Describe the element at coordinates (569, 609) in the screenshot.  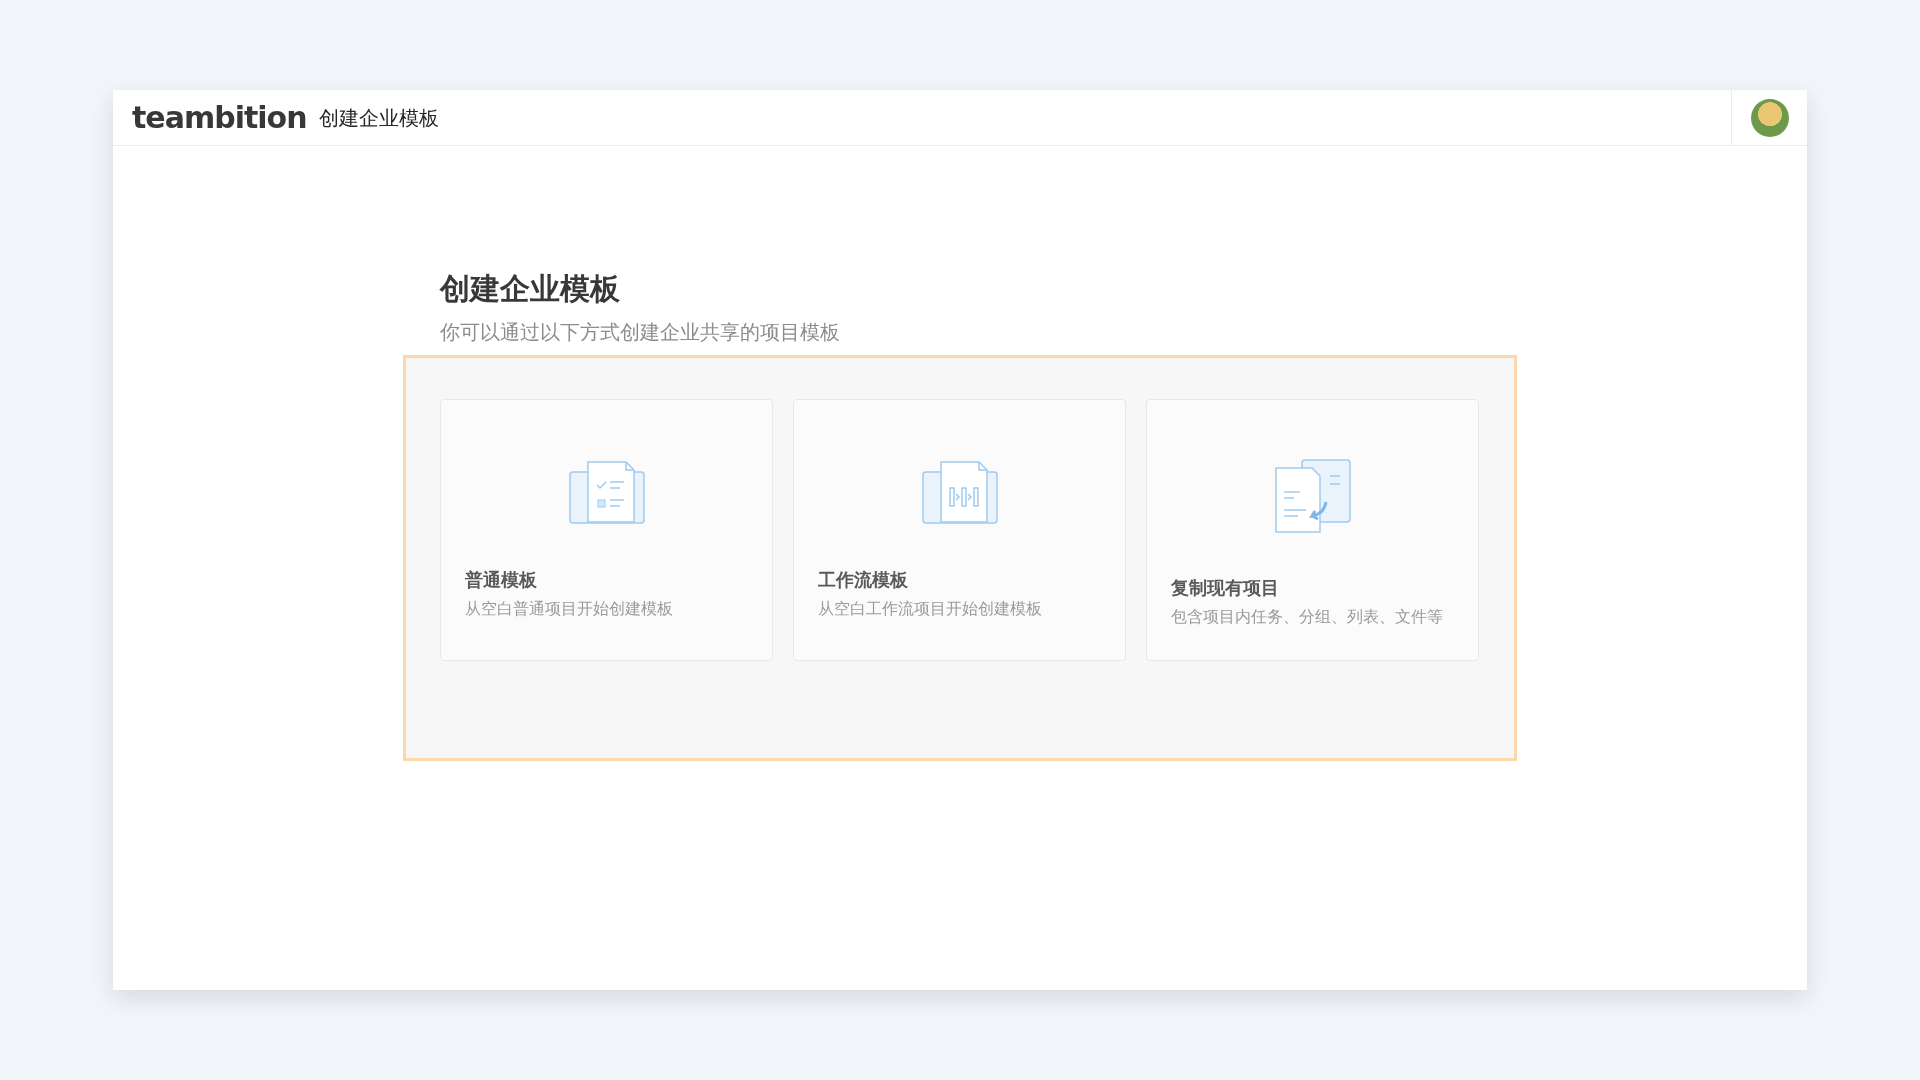
I see `option-description: 从空白普通项目开始创建模板` at that location.